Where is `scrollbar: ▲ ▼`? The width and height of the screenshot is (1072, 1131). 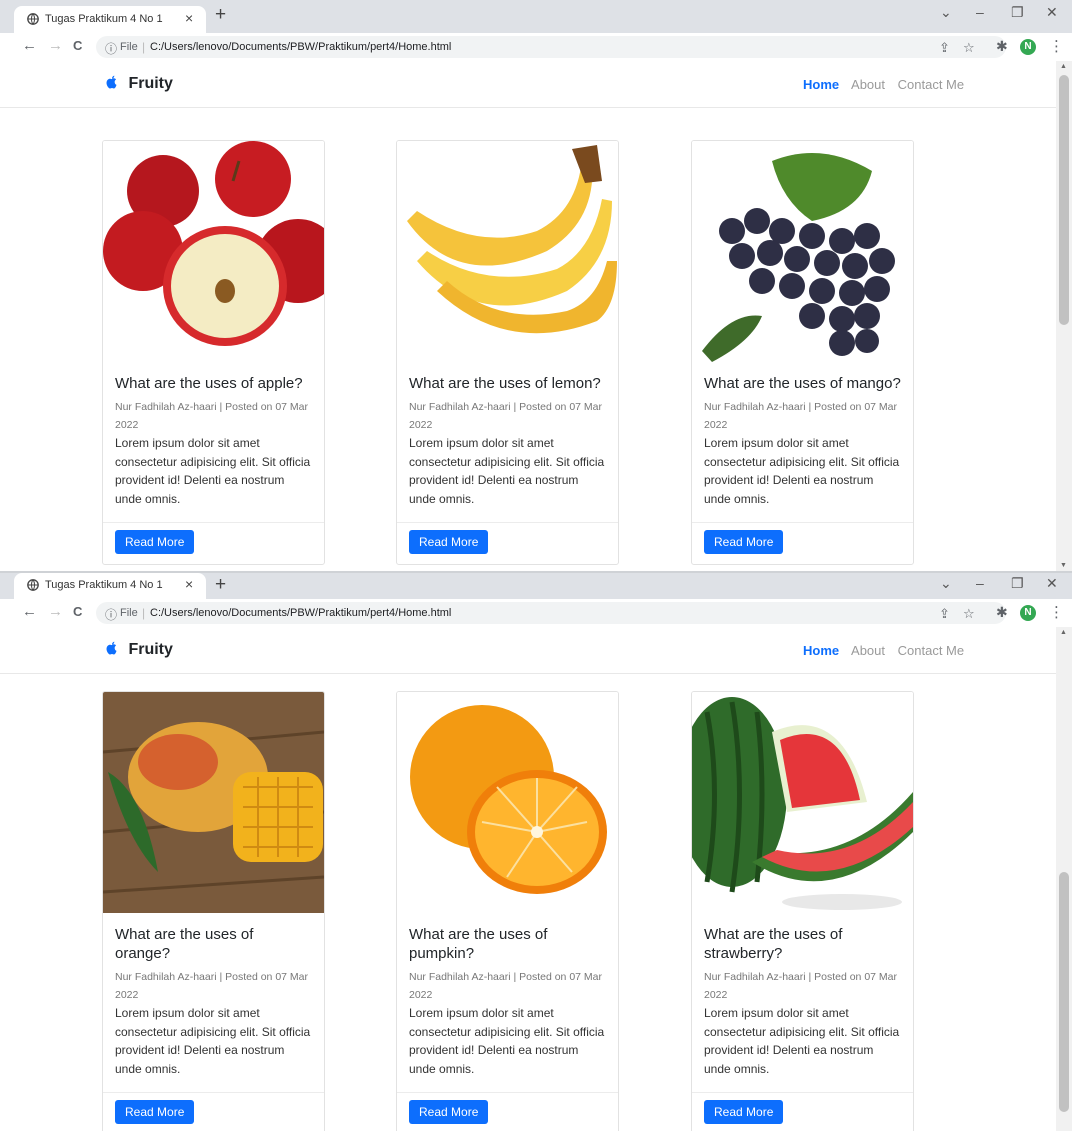
scrollbar: ▲ ▼ is located at coordinates (1064, 316).